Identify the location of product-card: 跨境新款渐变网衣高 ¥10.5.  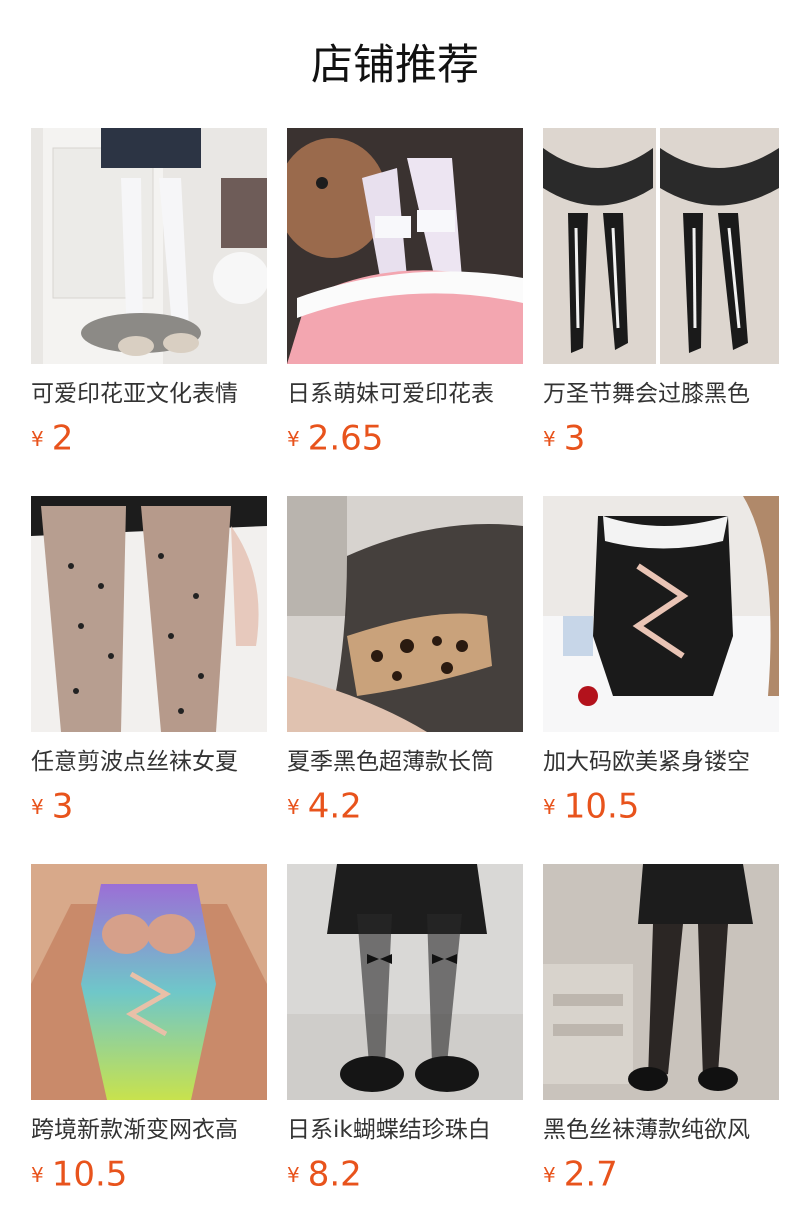
(149, 1034).